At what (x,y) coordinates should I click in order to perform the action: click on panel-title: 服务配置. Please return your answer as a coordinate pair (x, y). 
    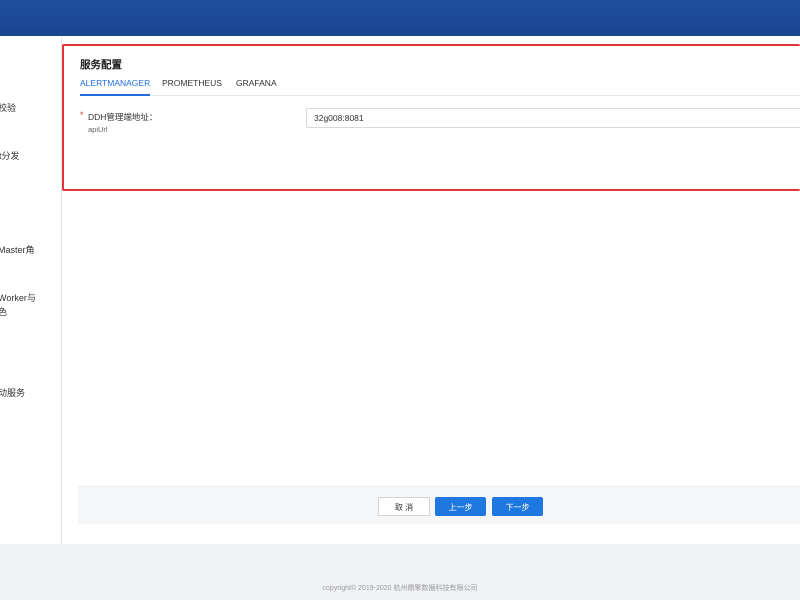
    Looking at the image, I should click on (101, 65).